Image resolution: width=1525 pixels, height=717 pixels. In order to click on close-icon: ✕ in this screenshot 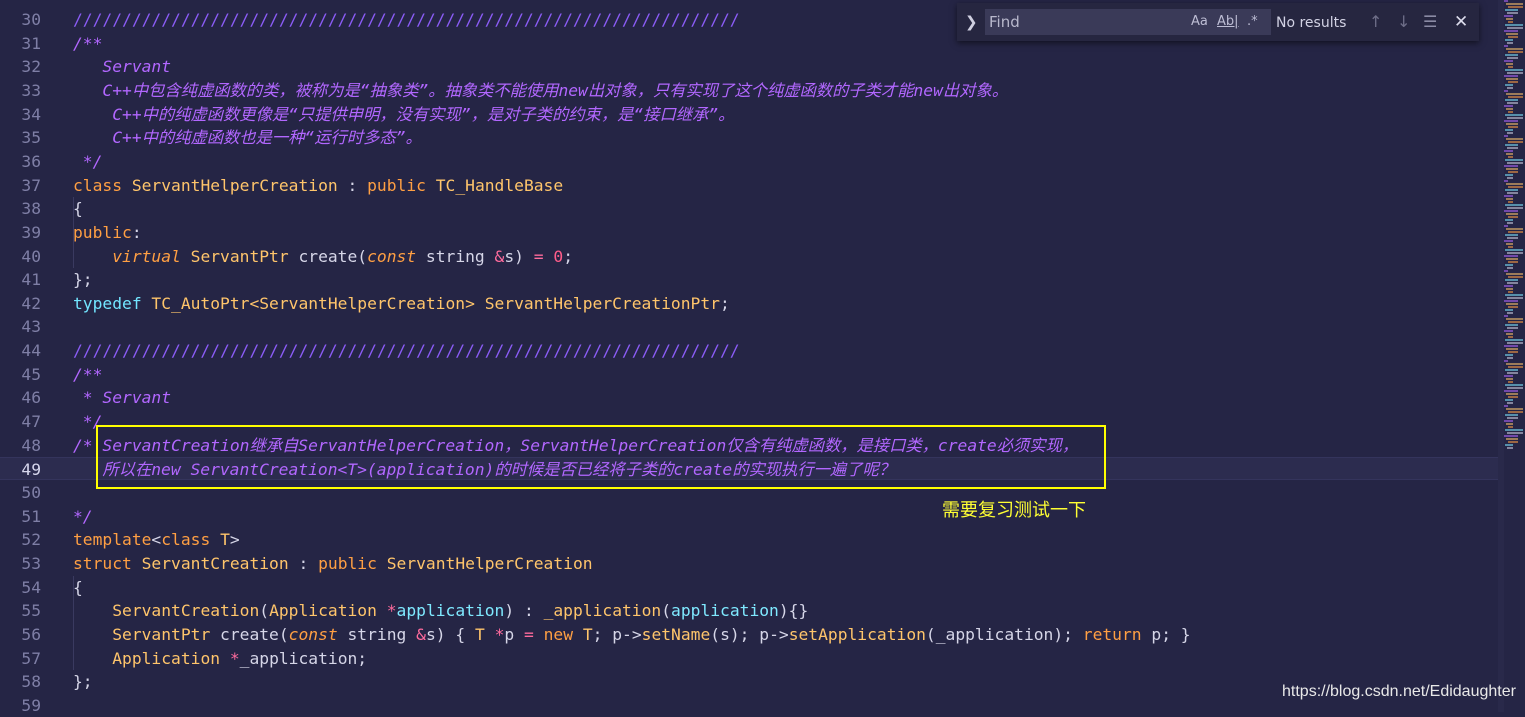, I will do `click(1461, 22)`.